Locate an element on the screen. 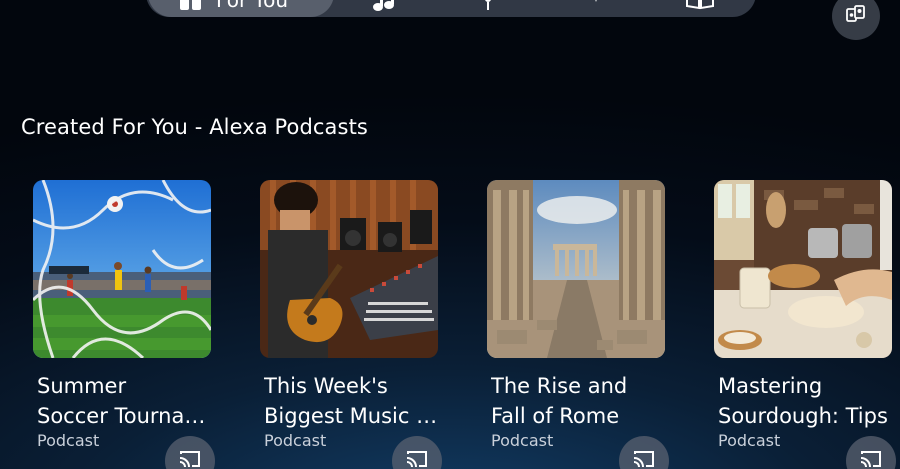  for-you-icon is located at coordinates (192, 6).